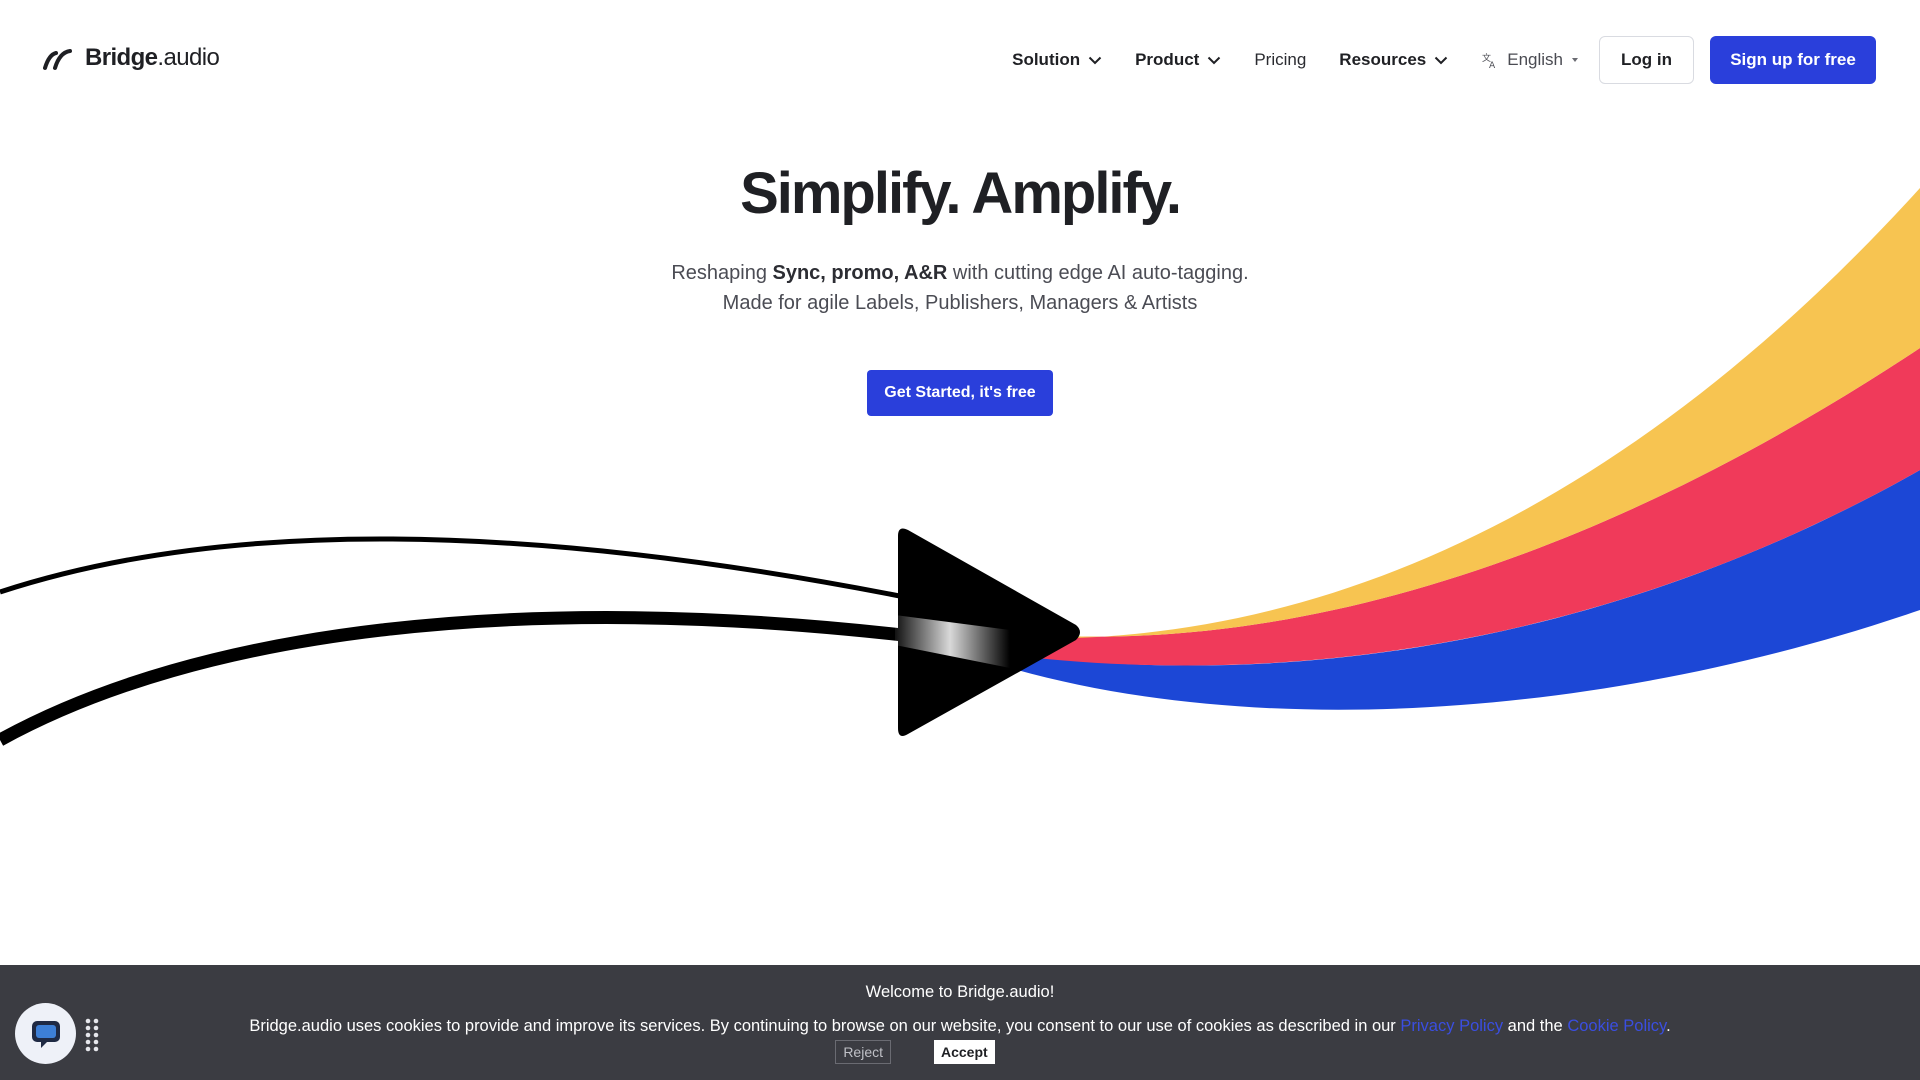 Image resolution: width=1920 pixels, height=1080 pixels. Describe the element at coordinates (1383, 59) in the screenshot. I see `nav-item-label: Resources` at that location.